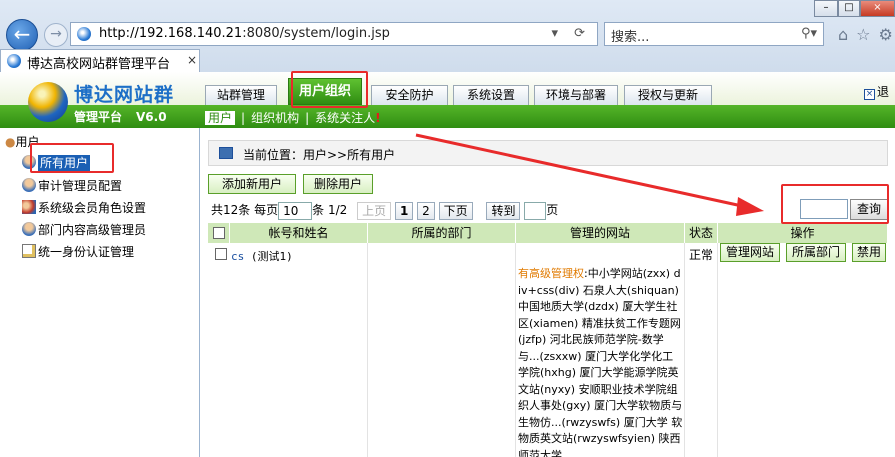 The height and width of the screenshot is (457, 895). I want to click on search-icon: ⚲▾, so click(809, 33).